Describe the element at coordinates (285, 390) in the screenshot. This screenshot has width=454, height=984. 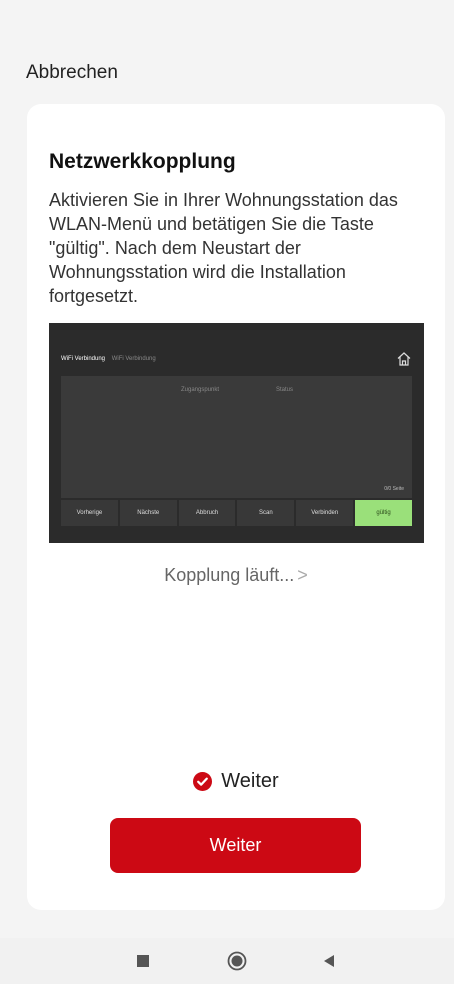
I see `column-header-status: Status` at that location.